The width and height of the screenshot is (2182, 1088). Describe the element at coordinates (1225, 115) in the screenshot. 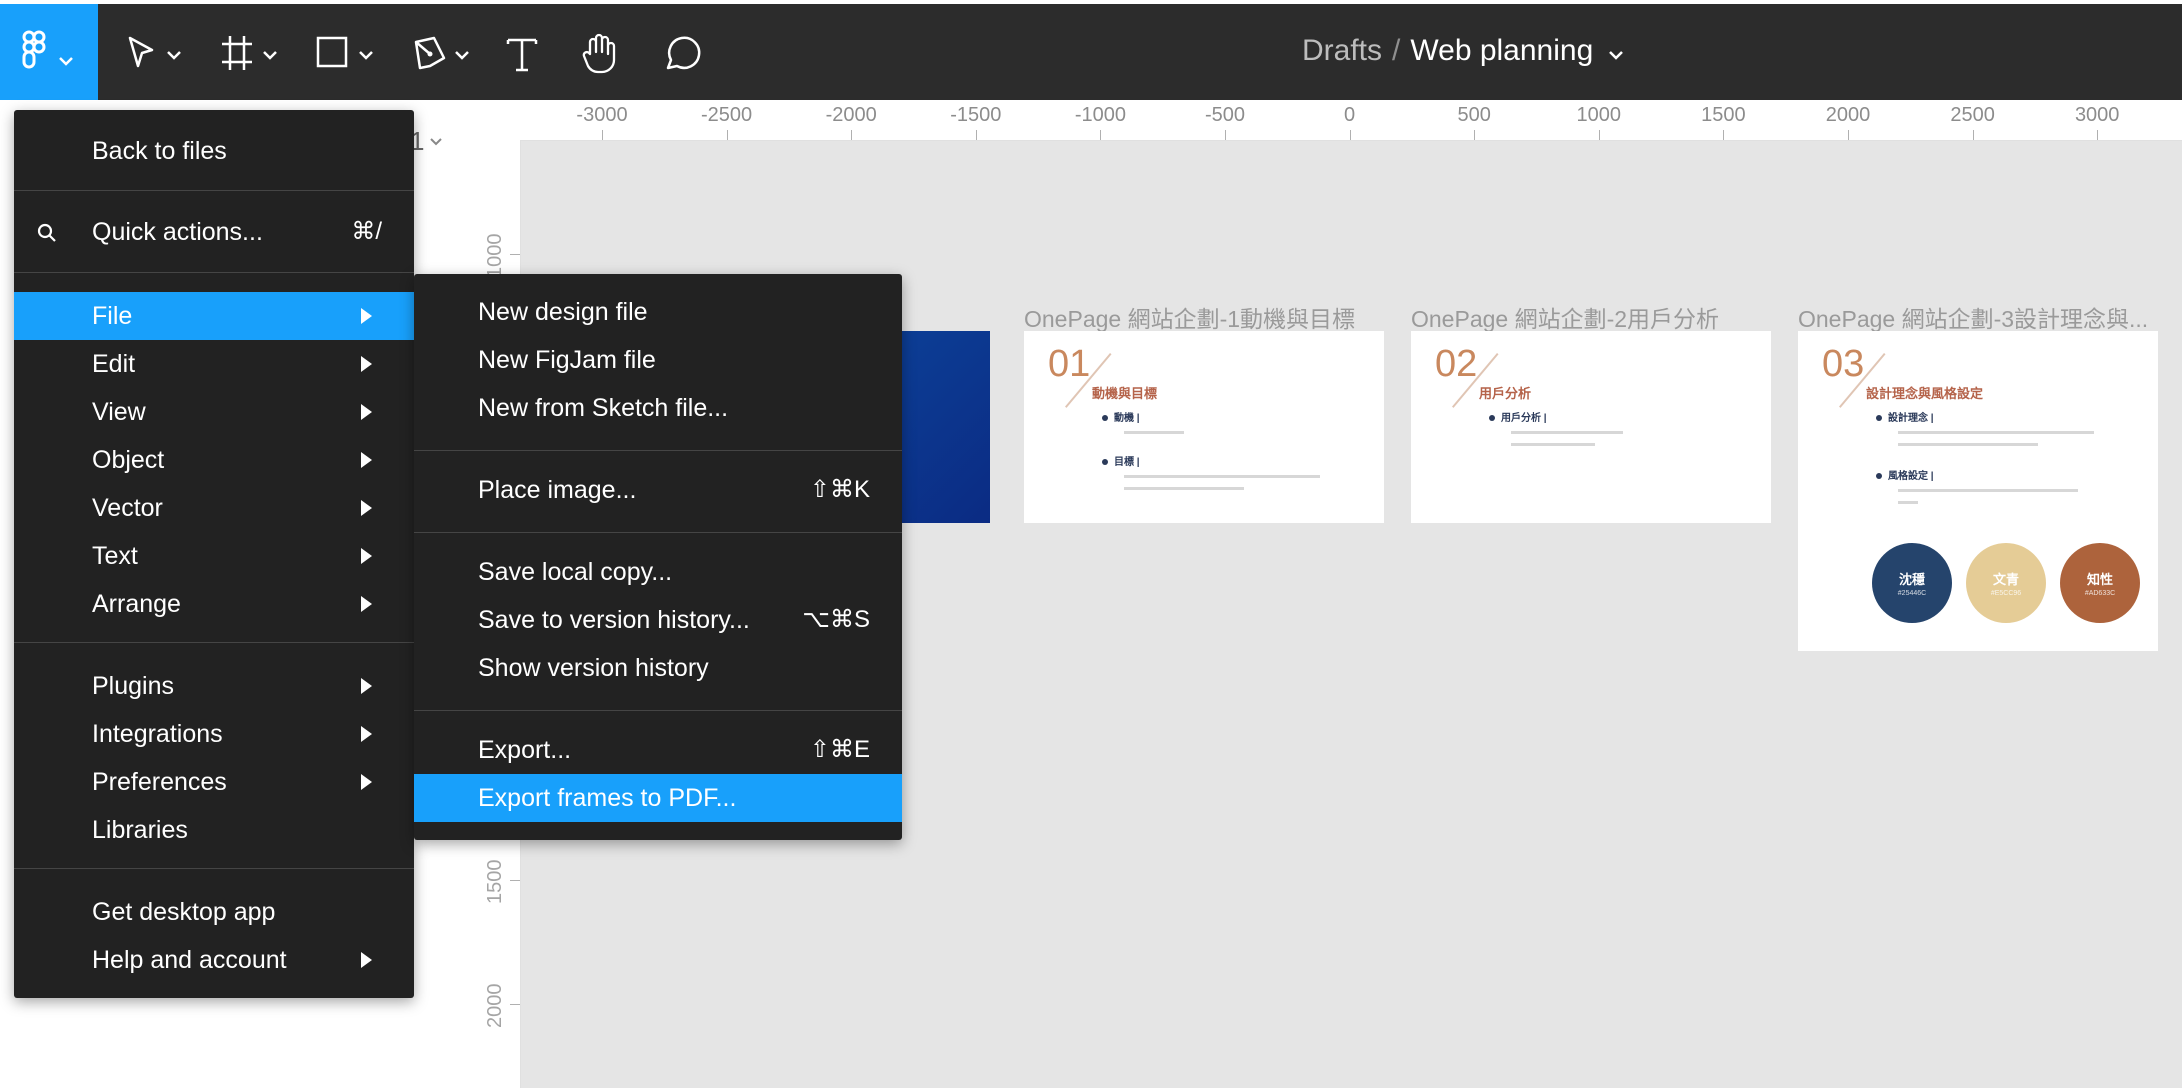

I see `ruler-tick-label: -500` at that location.